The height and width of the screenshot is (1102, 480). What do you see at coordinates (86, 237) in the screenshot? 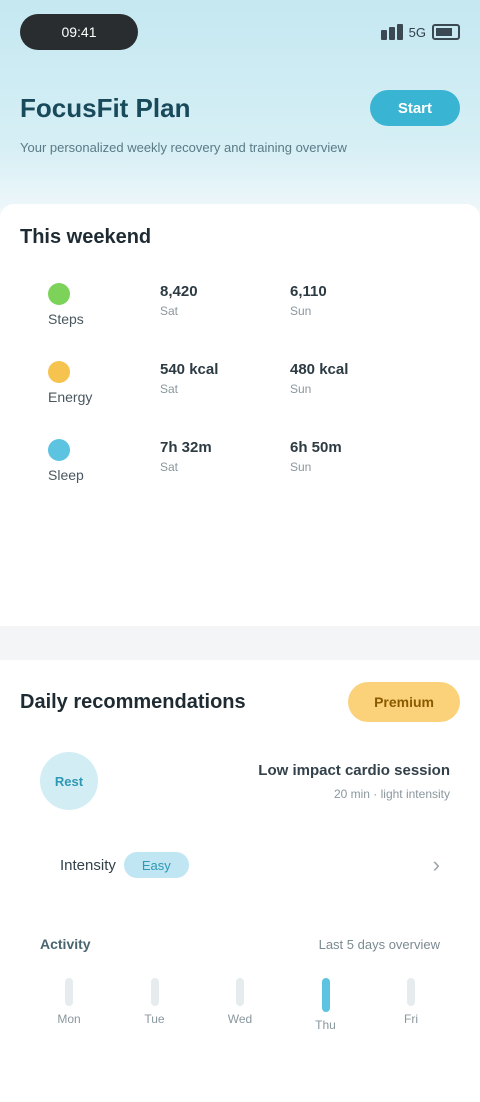
I see `weekly-title: This weekend` at bounding box center [86, 237].